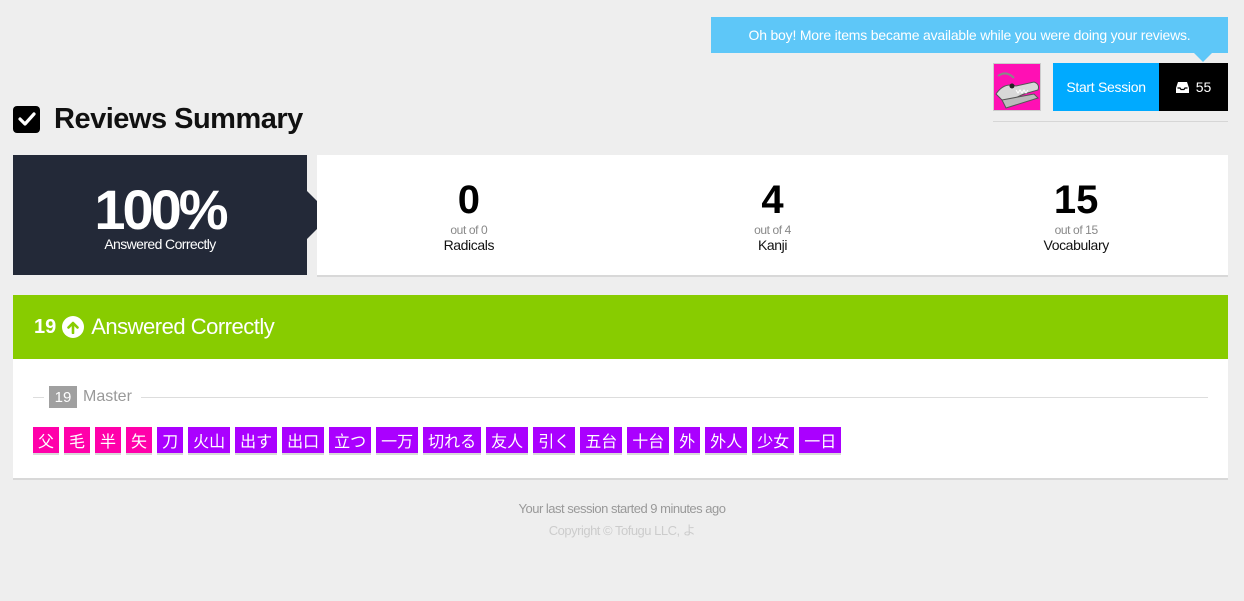  Describe the element at coordinates (183, 326) in the screenshot. I see `correct-title: Answered Correctly` at that location.